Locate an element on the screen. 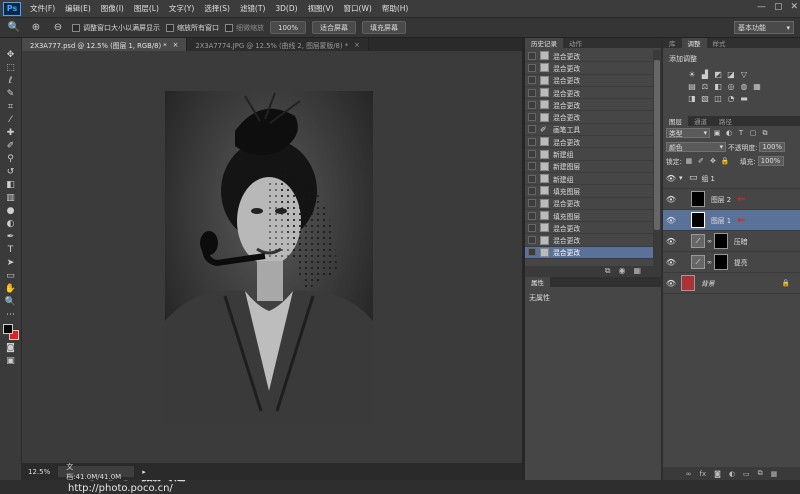  tab-adjustments: 调整 is located at coordinates (694, 43).